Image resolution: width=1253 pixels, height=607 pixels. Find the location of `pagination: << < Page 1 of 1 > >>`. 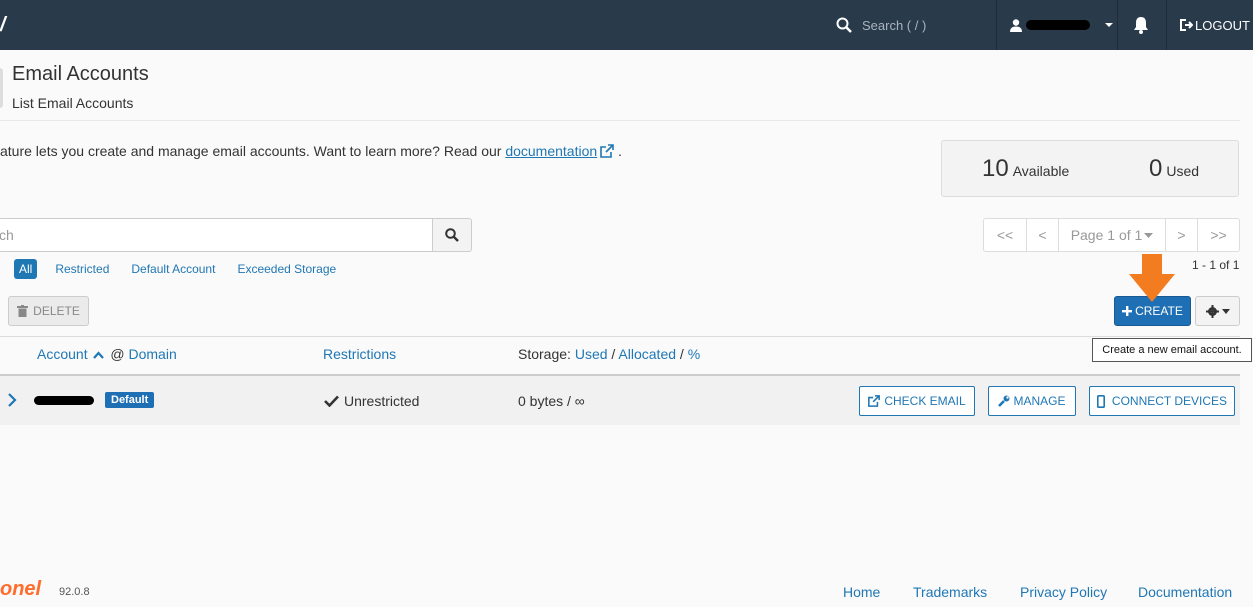

pagination: << < Page 1 of 1 > >> is located at coordinates (1111, 235).